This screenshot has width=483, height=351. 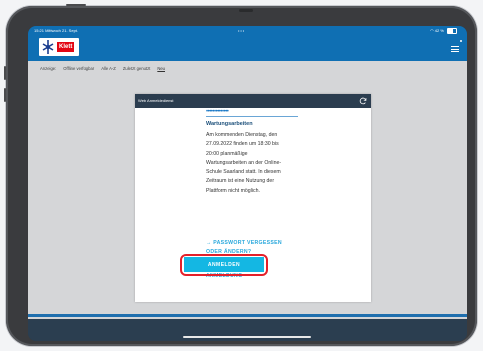 What do you see at coordinates (439, 30) in the screenshot?
I see `battery-percent: 42 %` at bounding box center [439, 30].